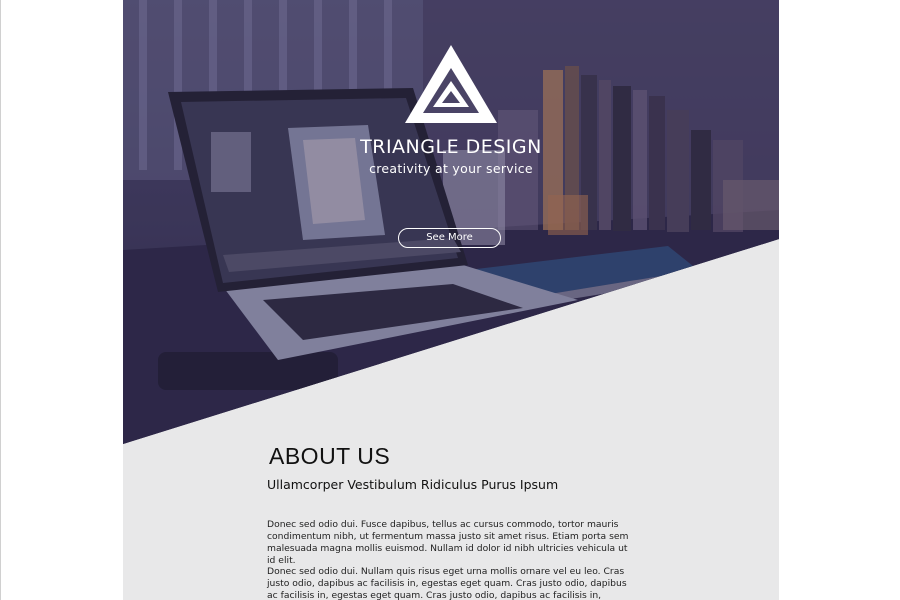 The image size is (900, 600). What do you see at coordinates (451, 84) in the screenshot?
I see `triangle-logo-icon` at bounding box center [451, 84].